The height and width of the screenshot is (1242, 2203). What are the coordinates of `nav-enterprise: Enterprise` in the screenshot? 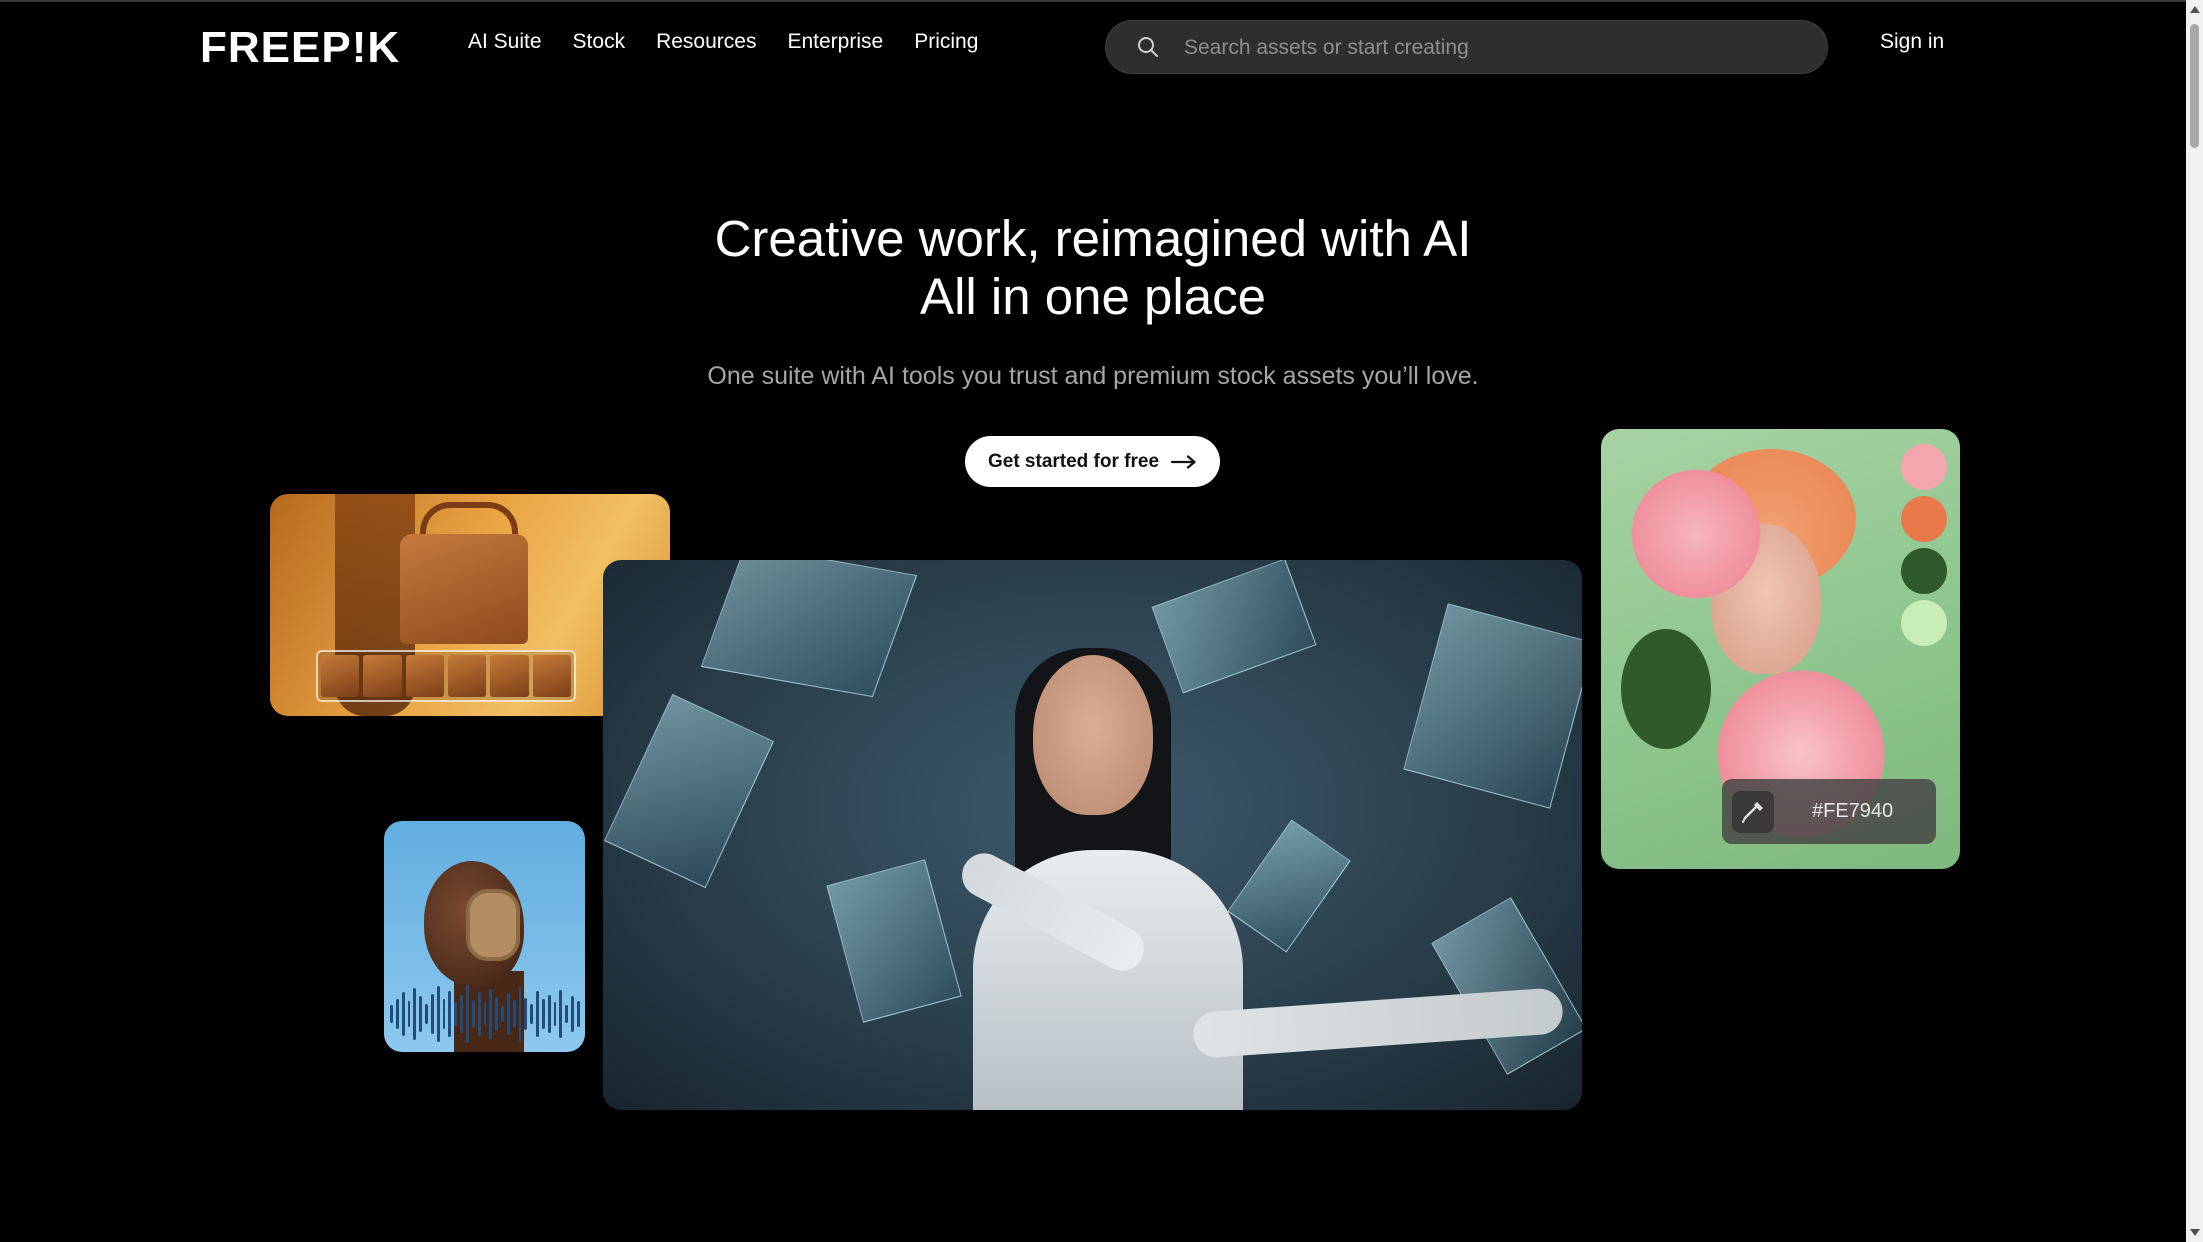 It's located at (835, 42).